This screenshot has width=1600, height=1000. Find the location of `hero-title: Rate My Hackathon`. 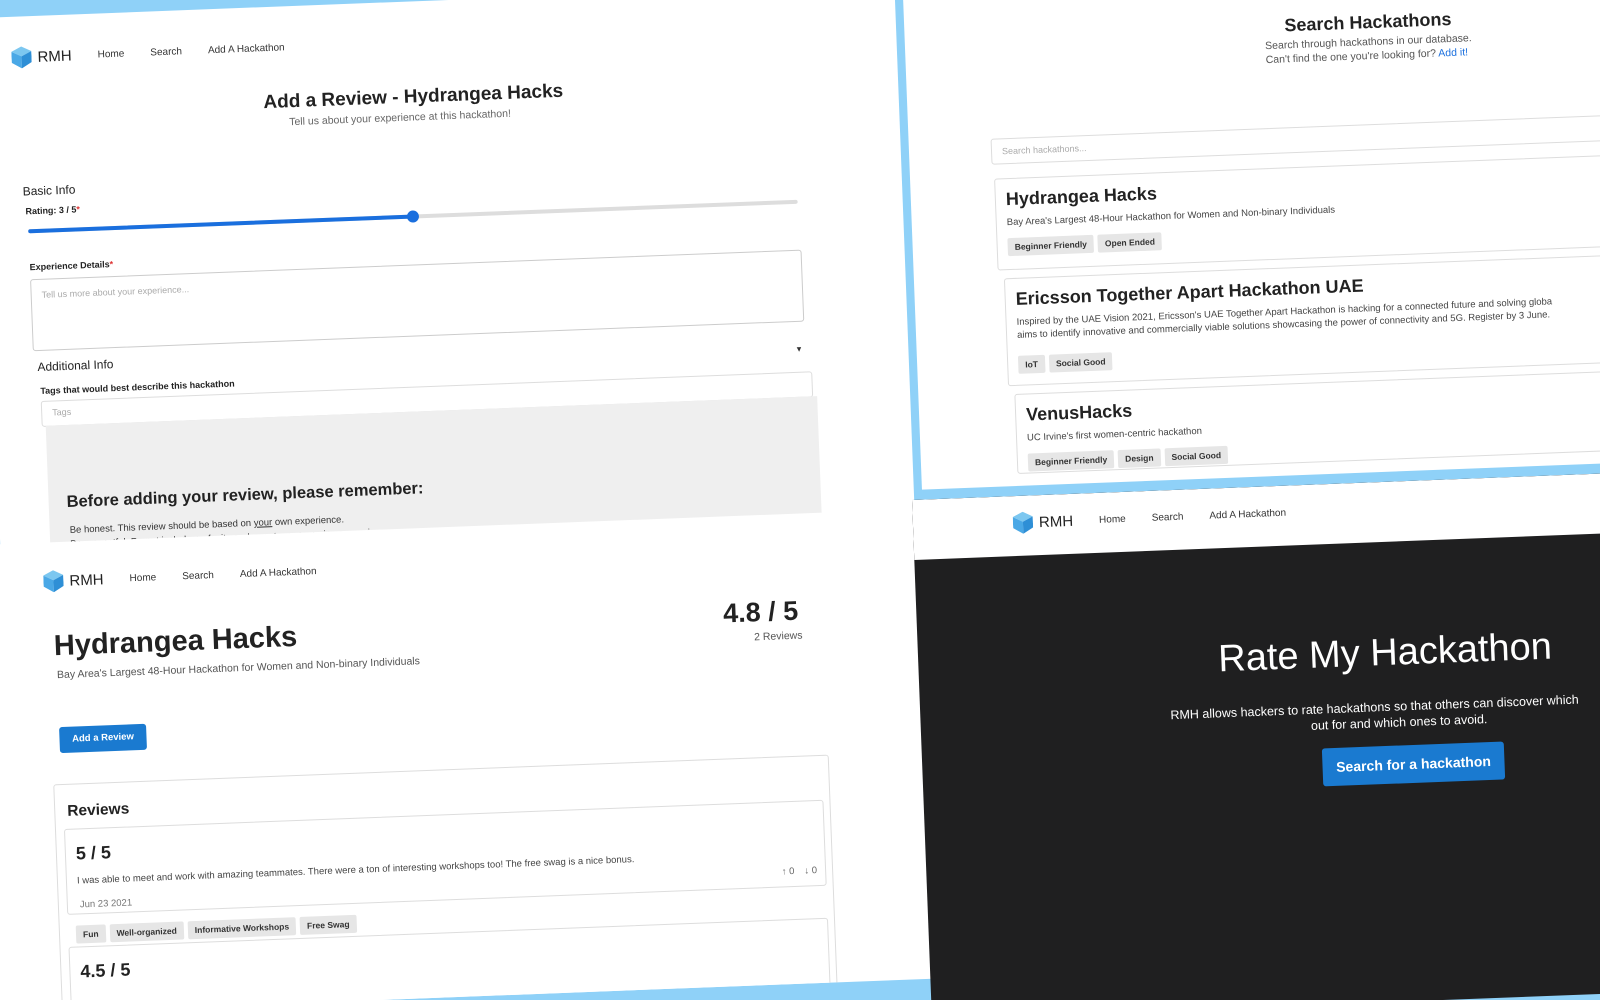

hero-title: Rate My Hackathon is located at coordinates (1385, 653).